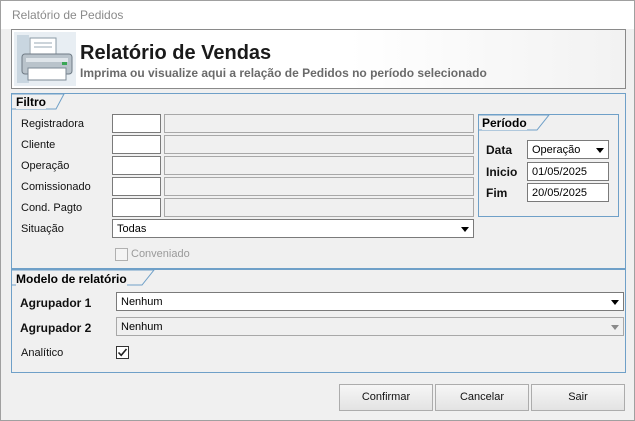  I want to click on model-group-label: Modelo de relatório, so click(71, 279).